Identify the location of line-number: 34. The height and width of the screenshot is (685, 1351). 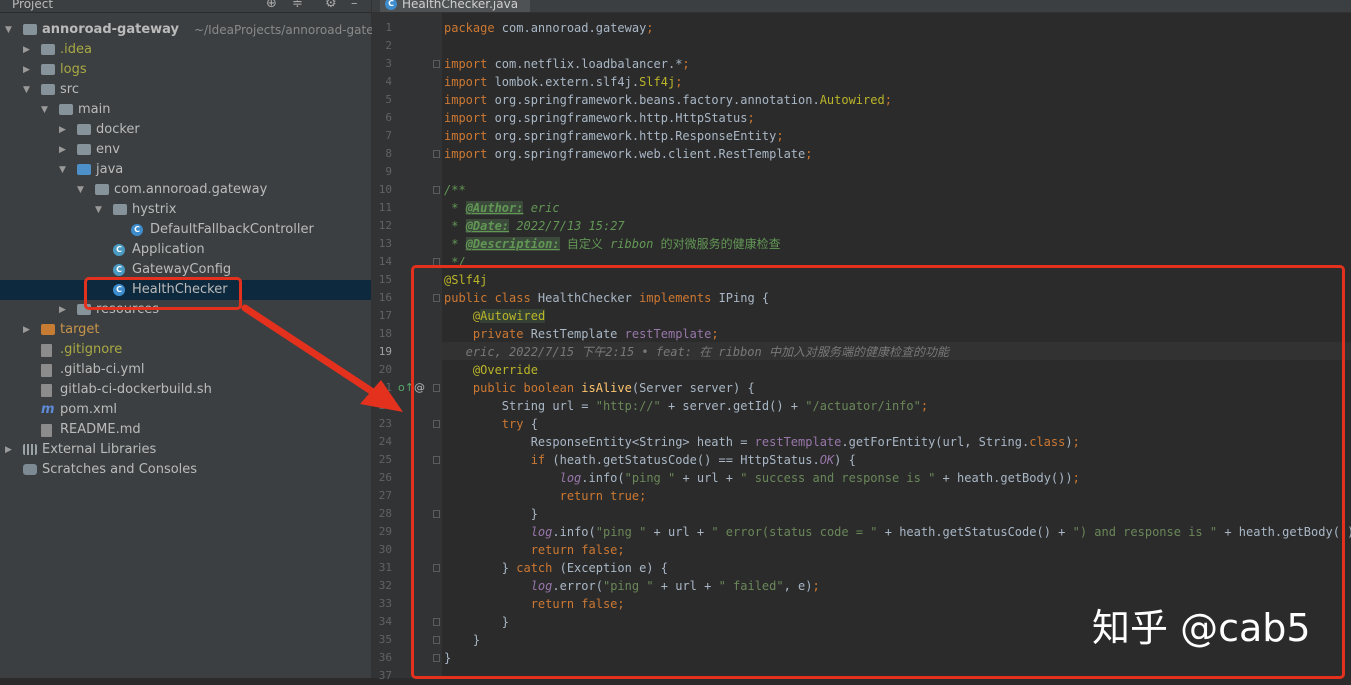
(382, 622).